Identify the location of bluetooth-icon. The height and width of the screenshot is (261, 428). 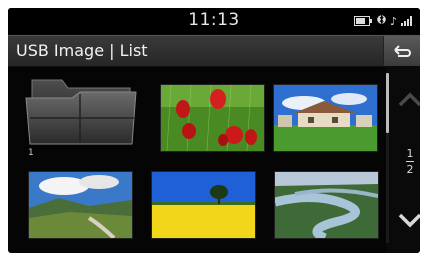
(381, 21).